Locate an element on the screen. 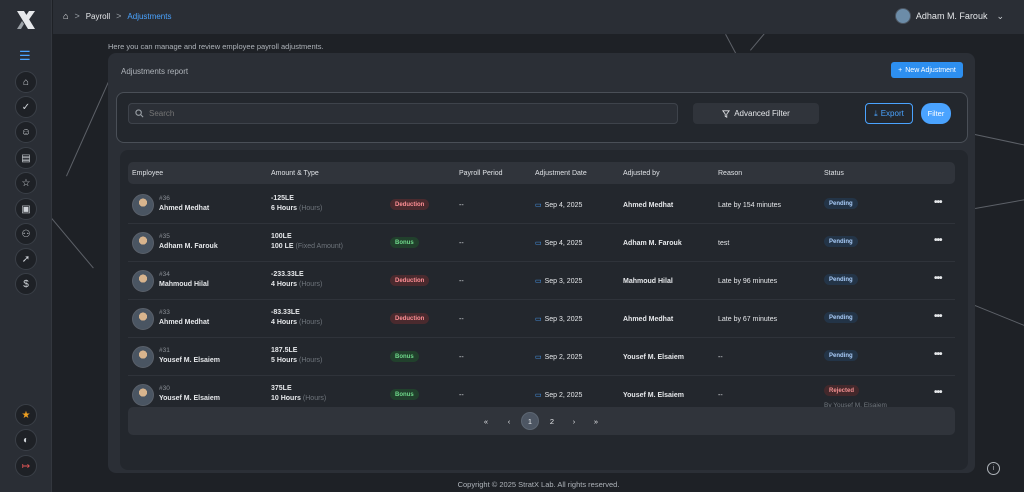 This screenshot has height=492, width=1024. theme-icon: ◐ is located at coordinates (26, 440).